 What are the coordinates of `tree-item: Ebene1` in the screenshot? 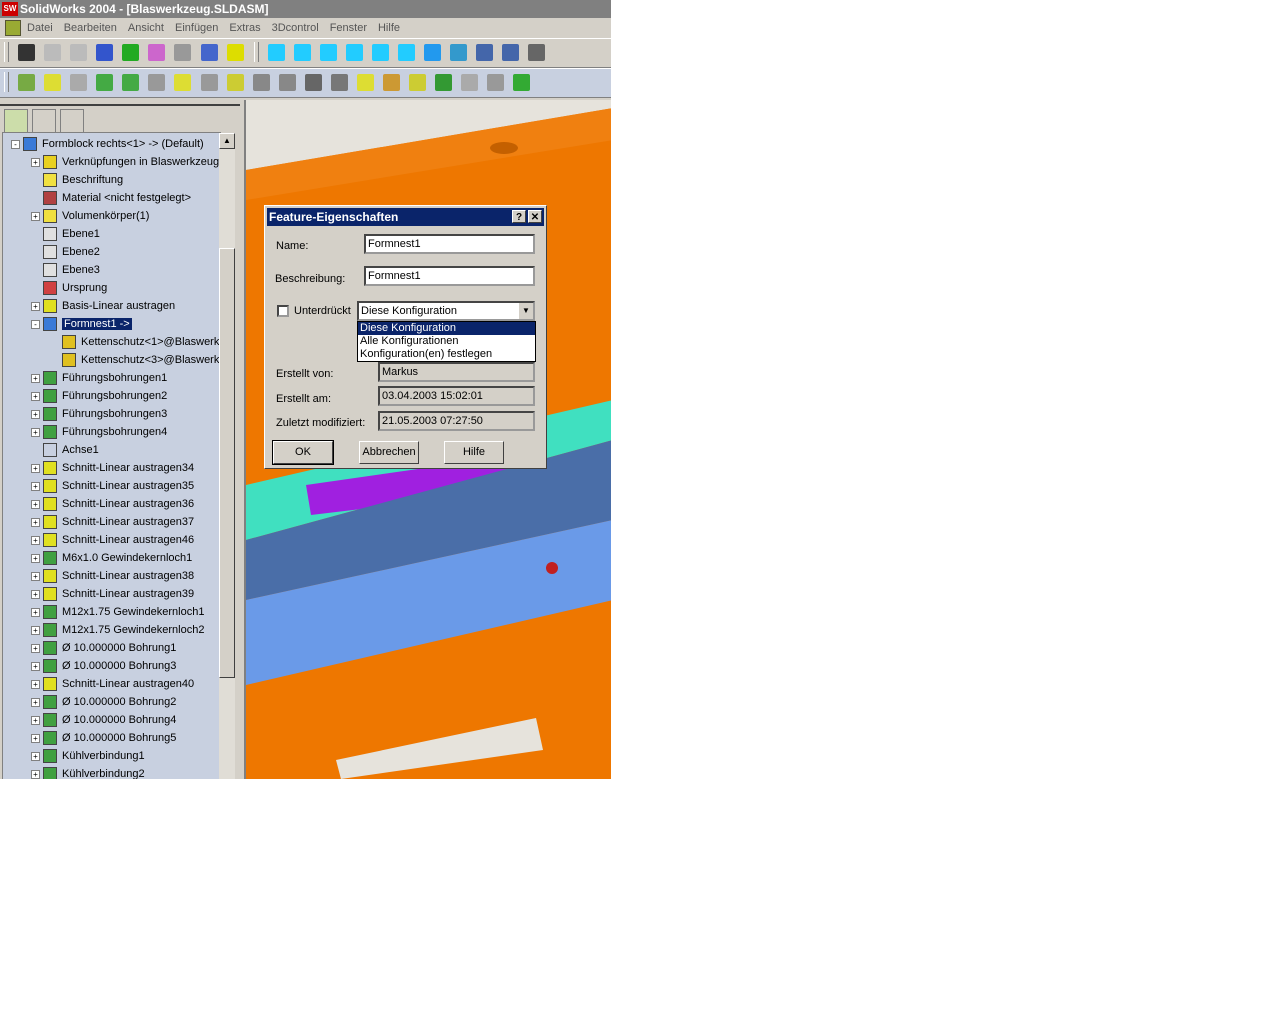 It's located at (71, 234).